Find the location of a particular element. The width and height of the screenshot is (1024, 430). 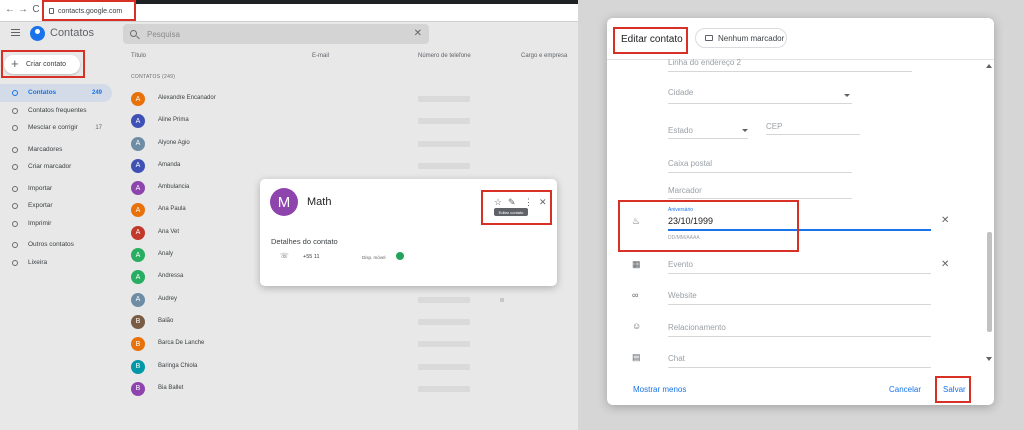

address2-field: Linha do endereço 2 is located at coordinates (704, 62).